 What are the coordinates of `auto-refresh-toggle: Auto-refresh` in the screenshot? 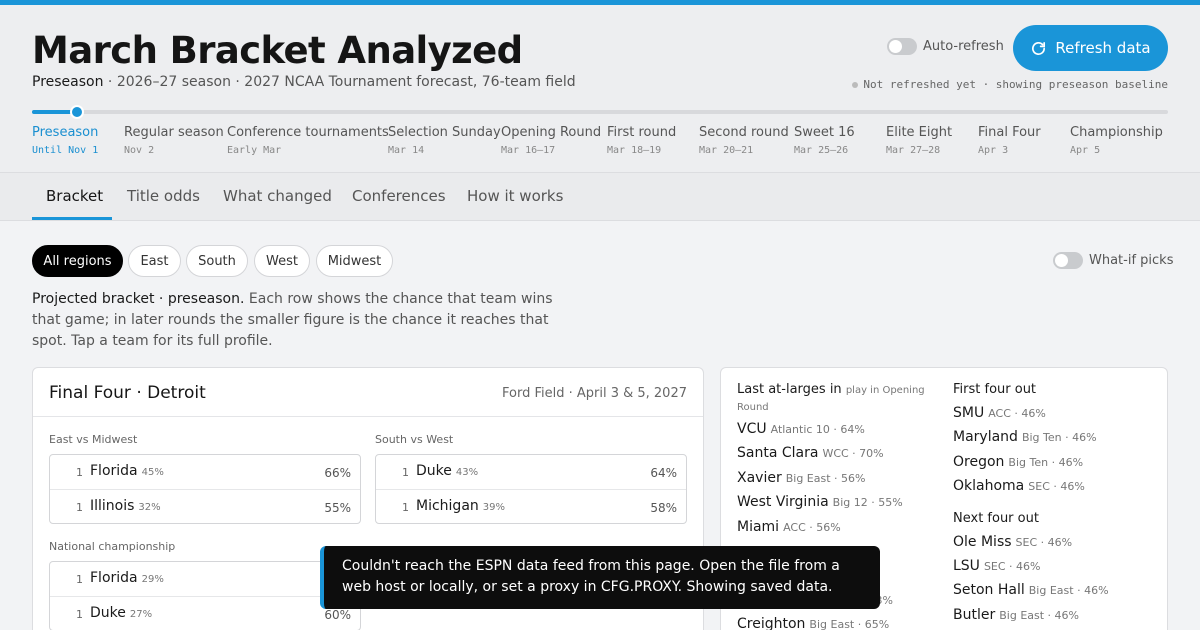 It's located at (945, 46).